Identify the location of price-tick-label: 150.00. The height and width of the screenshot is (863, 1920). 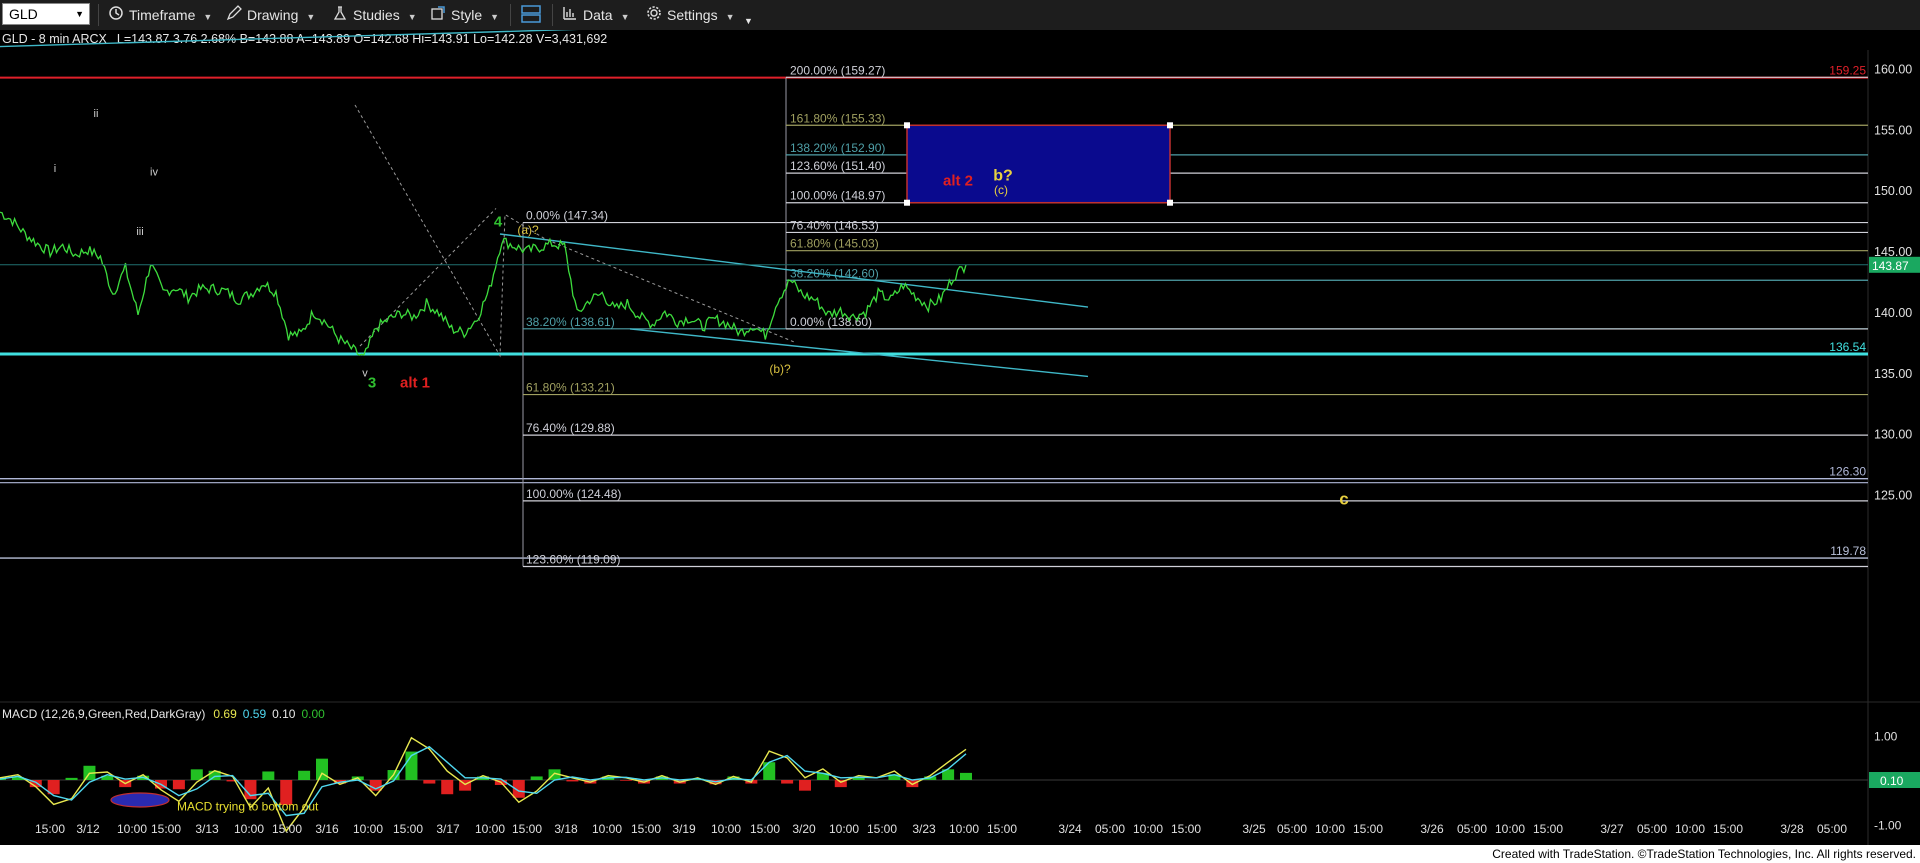
(1893, 191).